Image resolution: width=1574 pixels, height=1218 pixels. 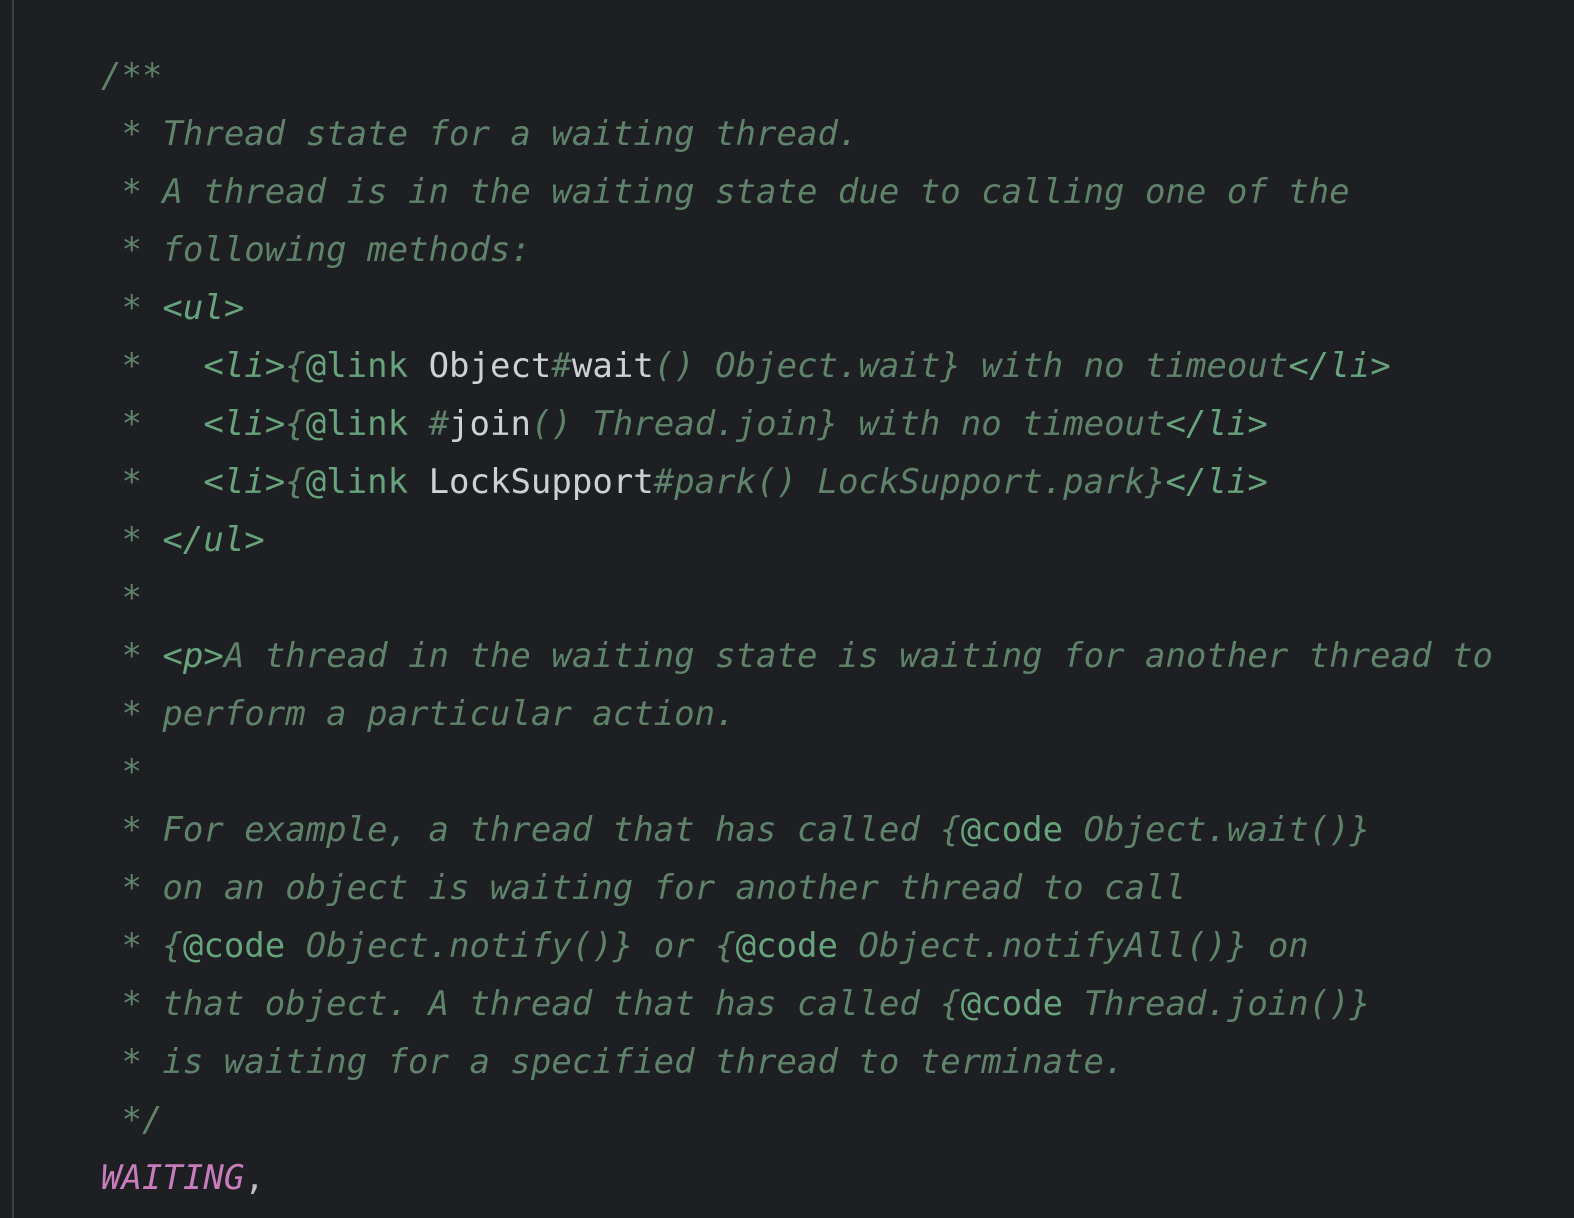 I want to click on code-token: */, so click(x=132, y=1120).